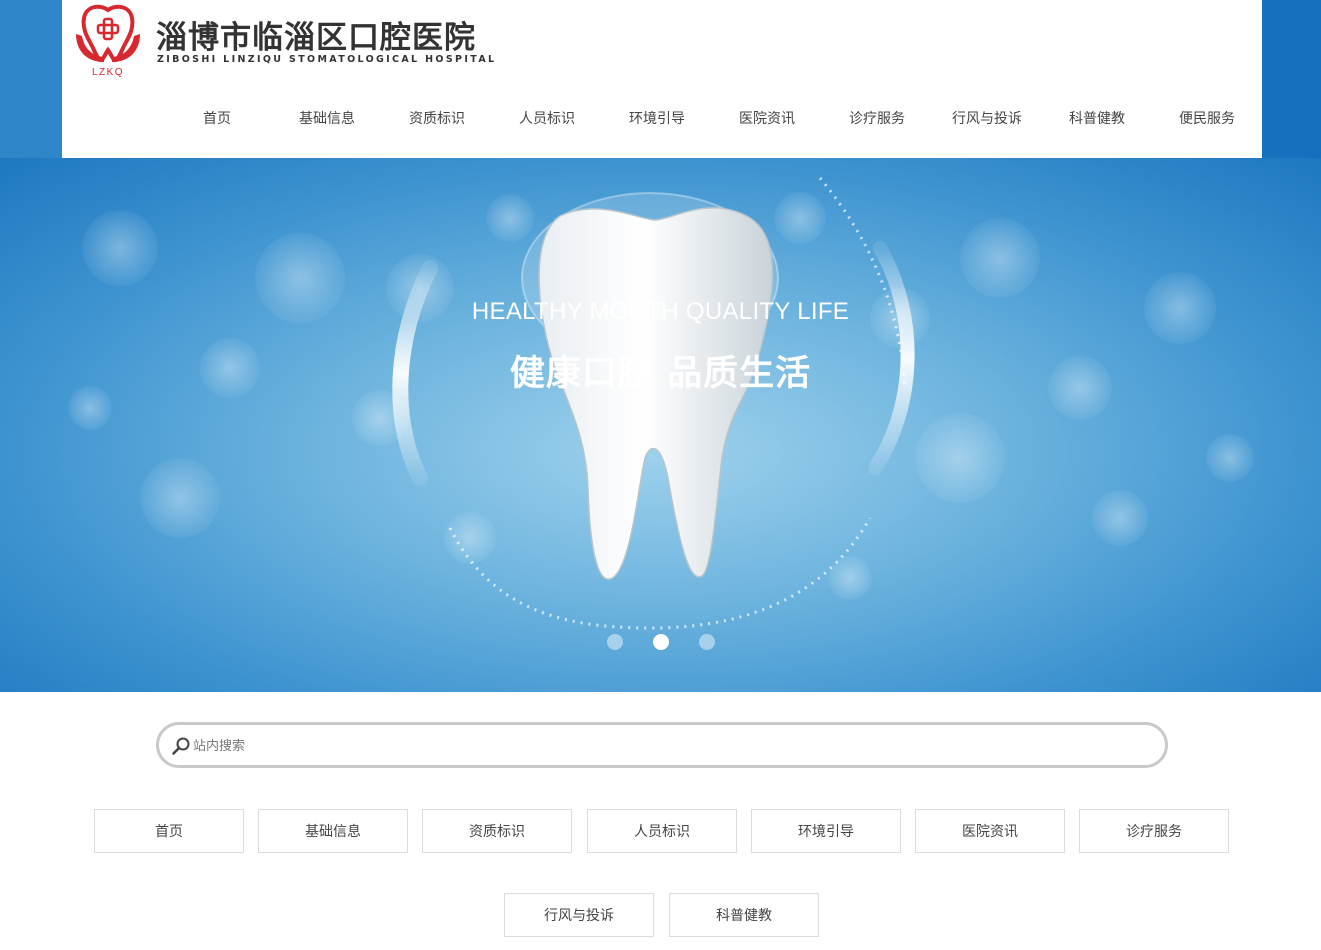 Image resolution: width=1321 pixels, height=950 pixels. Describe the element at coordinates (660, 311) in the screenshot. I see `banner-headline-en: HEALTHY MOUTH QUALITY LIFE` at that location.